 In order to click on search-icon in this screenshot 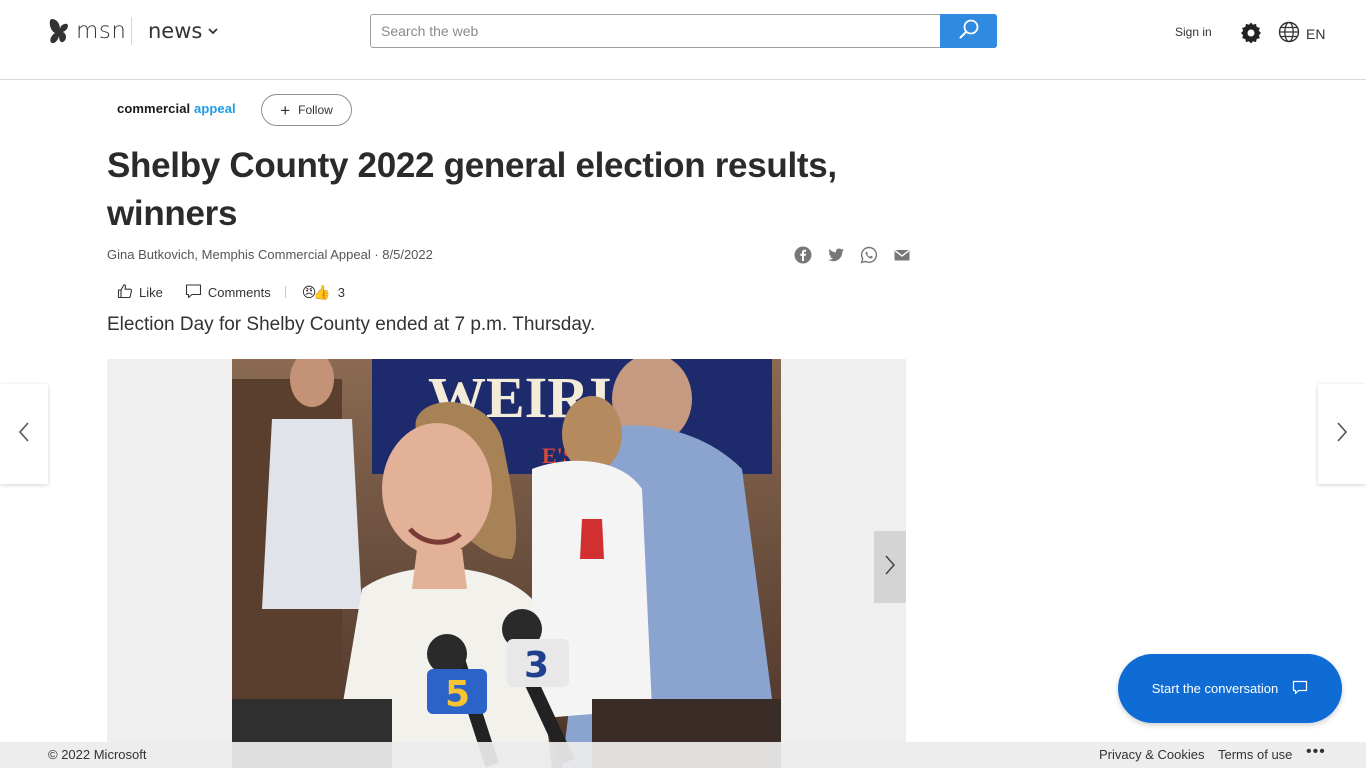, I will do `click(969, 31)`.